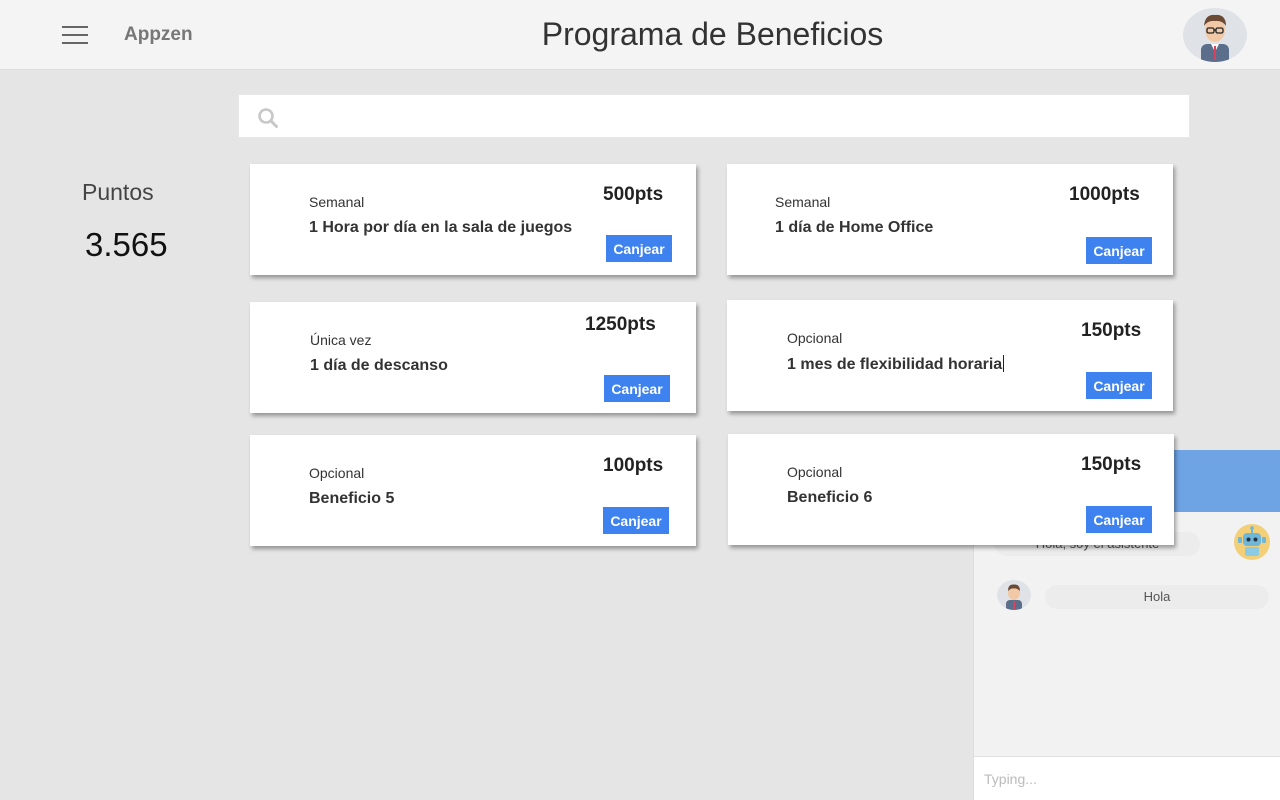 This screenshot has height=800, width=1280. I want to click on benefit-points: 1000pts, so click(1104, 194).